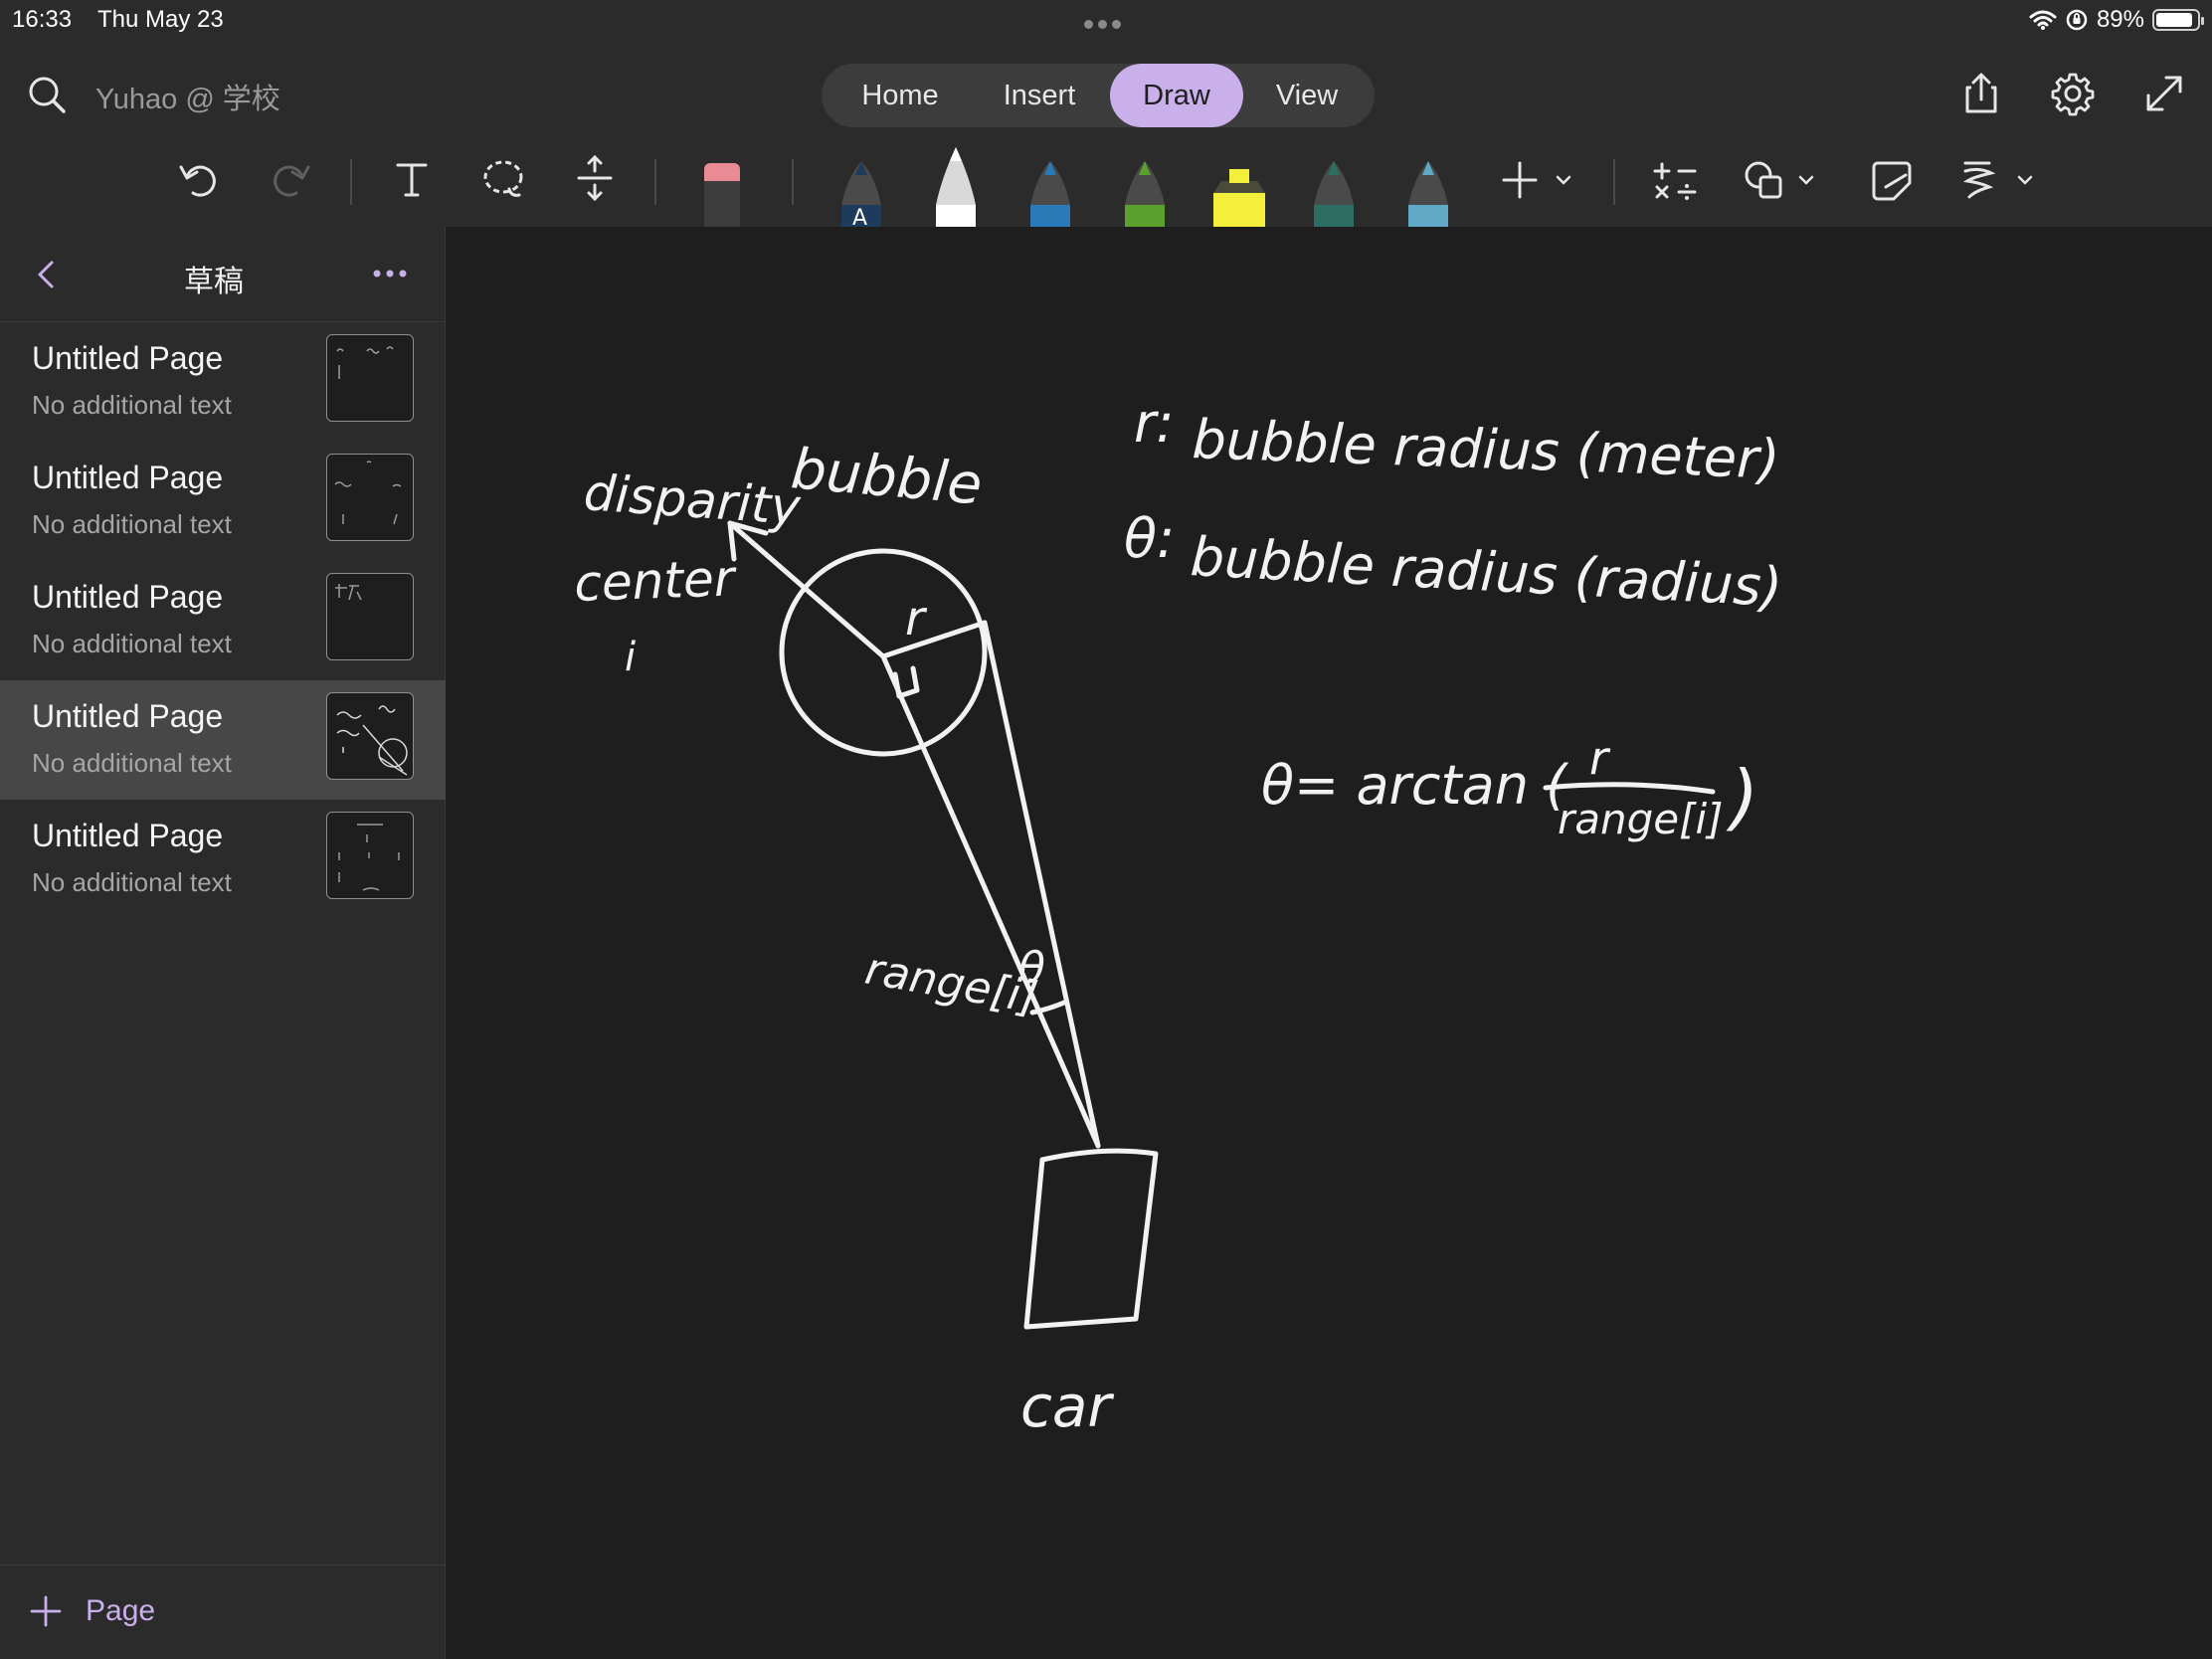  What do you see at coordinates (1981, 93) in the screenshot?
I see `share-icon` at bounding box center [1981, 93].